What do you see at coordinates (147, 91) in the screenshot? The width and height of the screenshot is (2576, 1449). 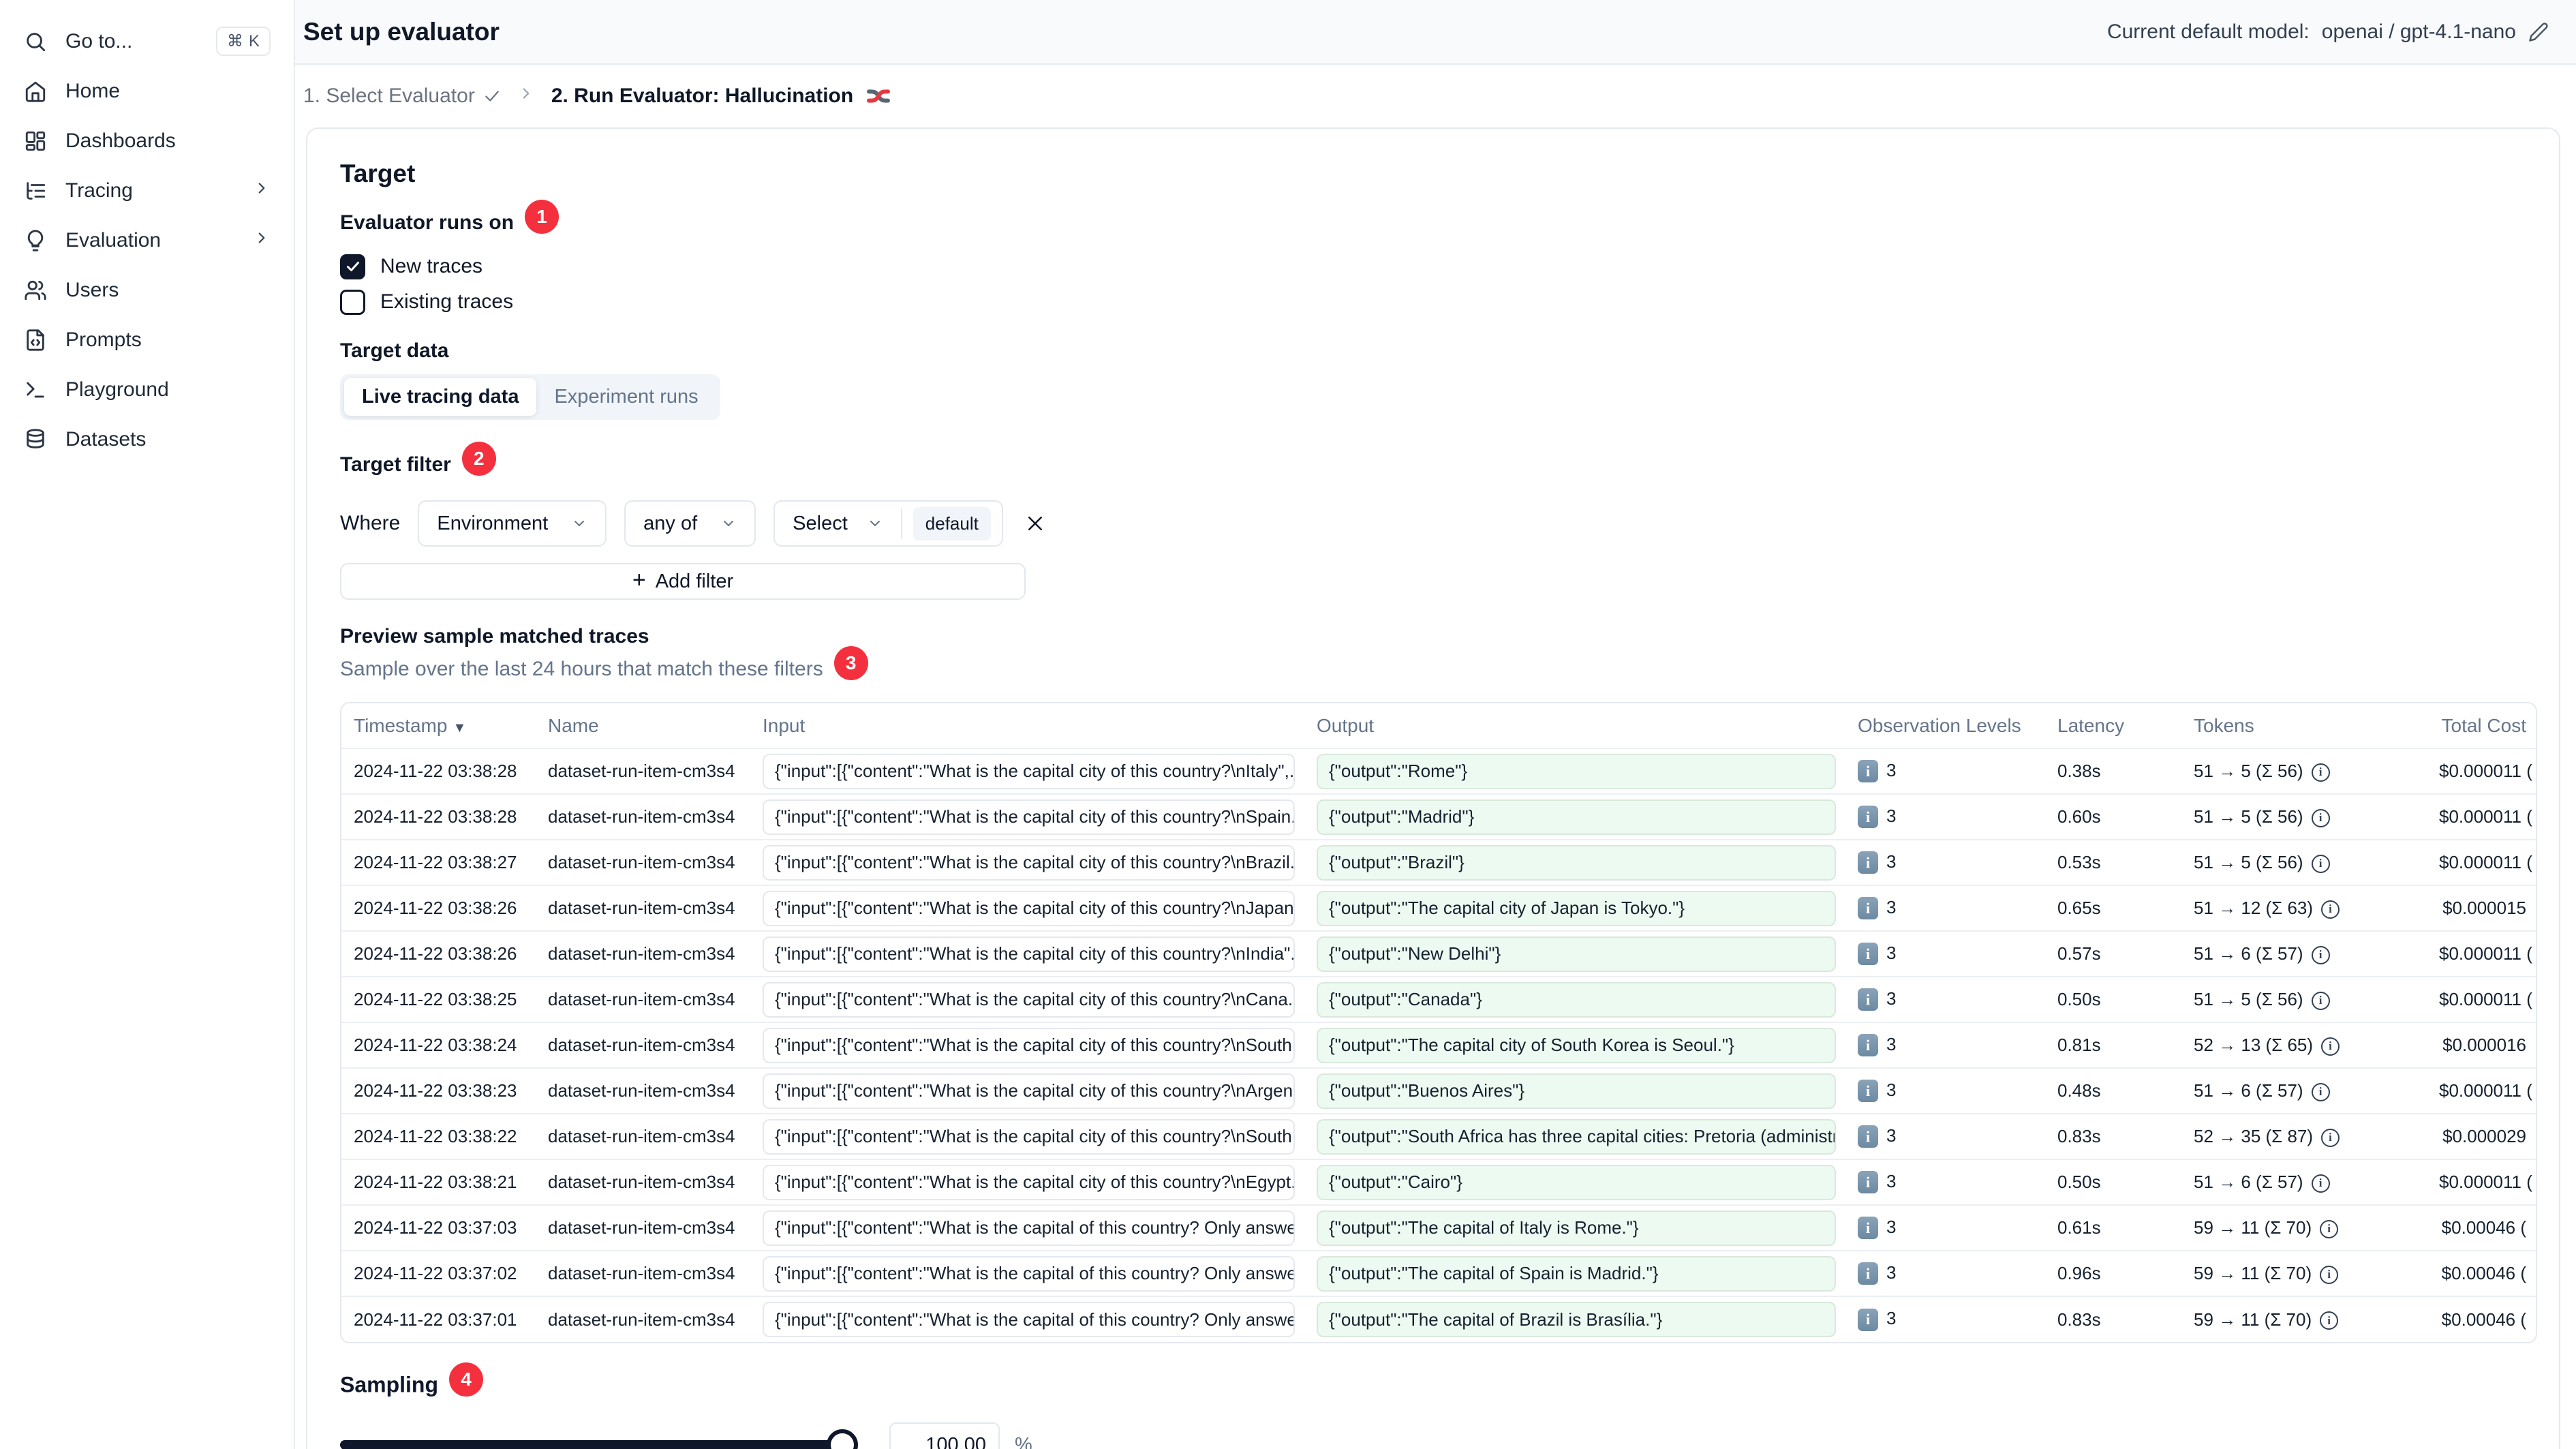 I see `sidebar-item-home: Home` at bounding box center [147, 91].